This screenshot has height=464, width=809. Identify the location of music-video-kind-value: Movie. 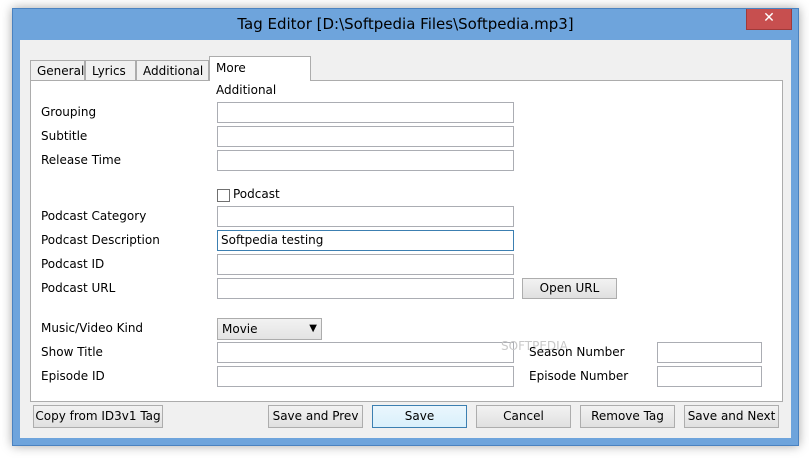
(240, 329).